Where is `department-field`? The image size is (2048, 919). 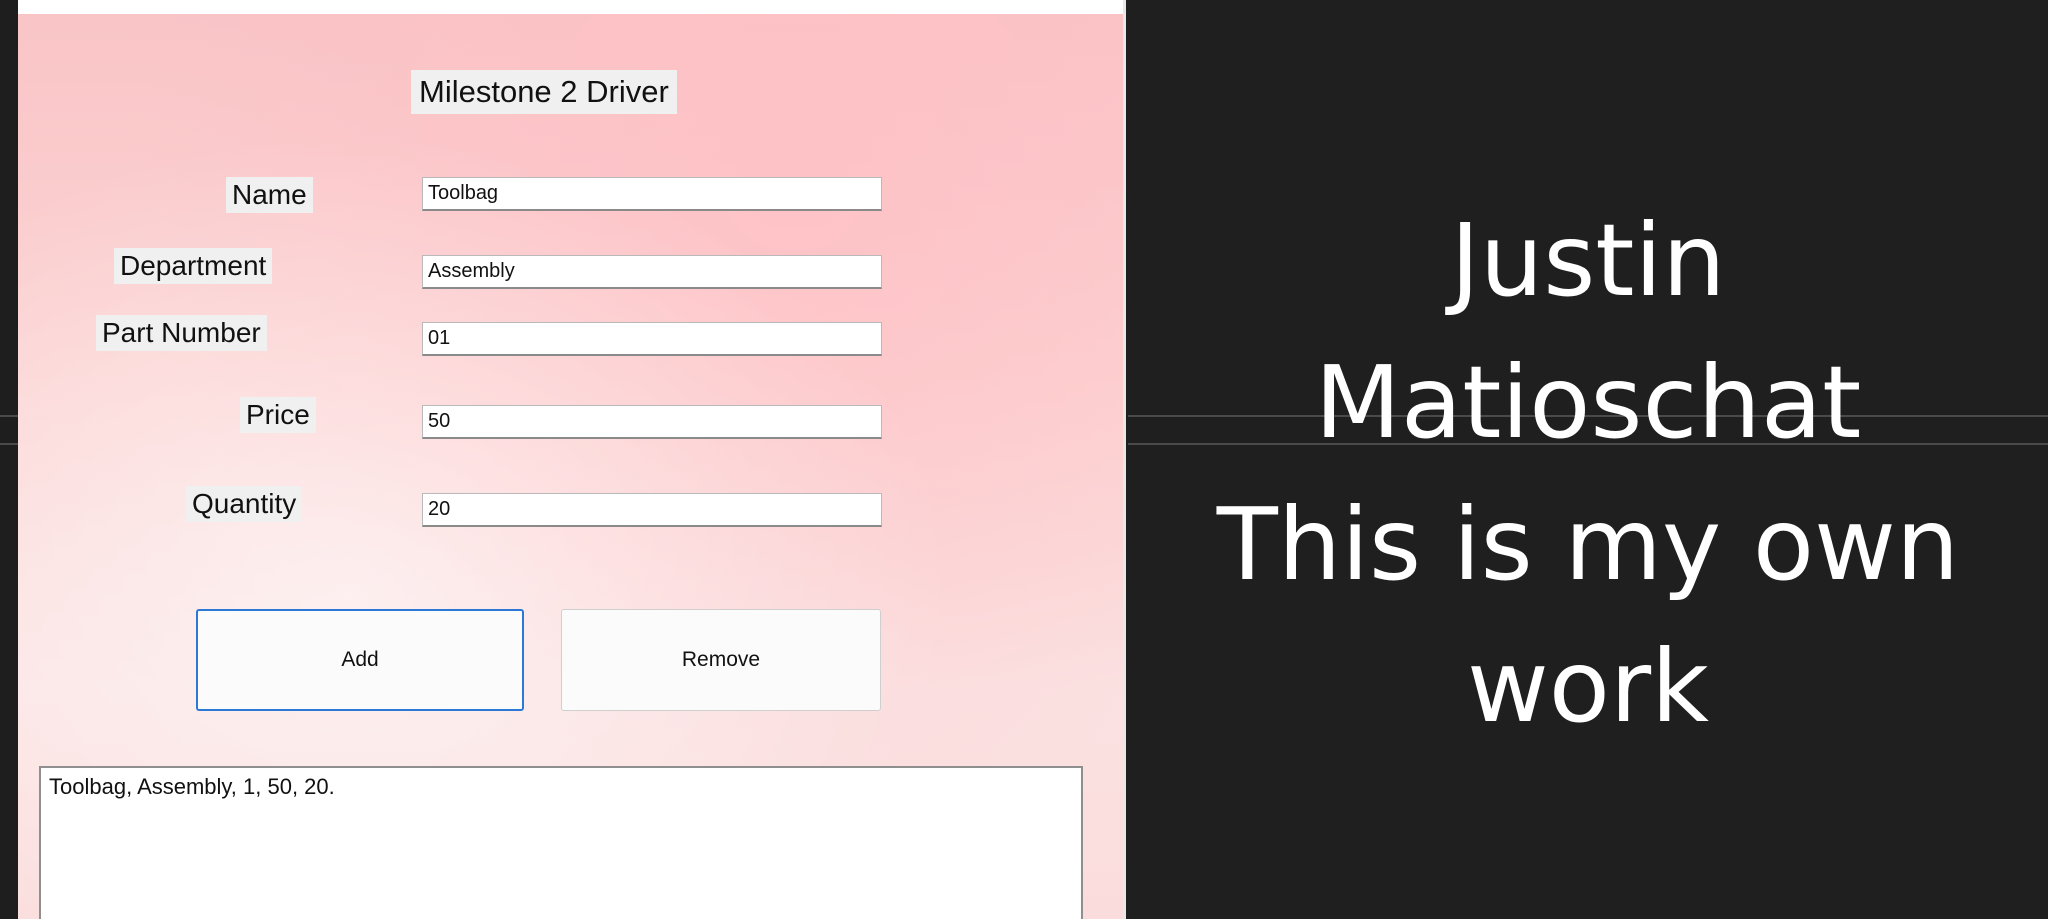 department-field is located at coordinates (652, 272).